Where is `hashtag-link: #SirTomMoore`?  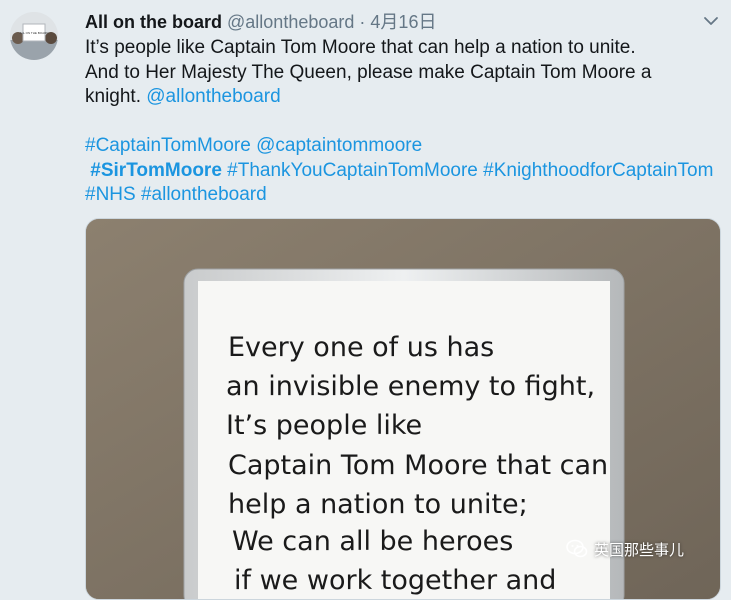 hashtag-link: #SirTomMoore is located at coordinates (156, 170).